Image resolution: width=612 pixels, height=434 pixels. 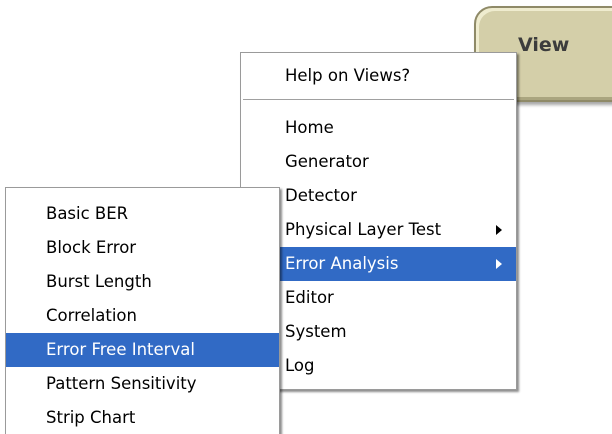 What do you see at coordinates (363, 229) in the screenshot?
I see `menu-item-label: Physical Layer Test` at bounding box center [363, 229].